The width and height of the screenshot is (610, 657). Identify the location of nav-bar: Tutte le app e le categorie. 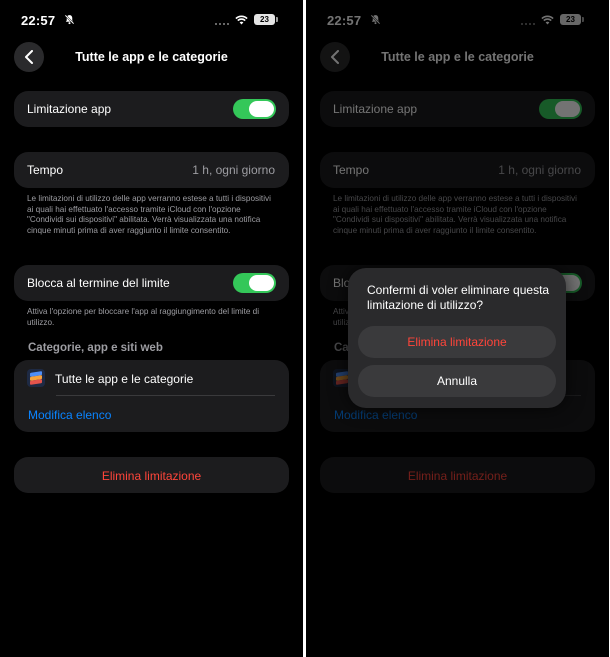
(151, 58).